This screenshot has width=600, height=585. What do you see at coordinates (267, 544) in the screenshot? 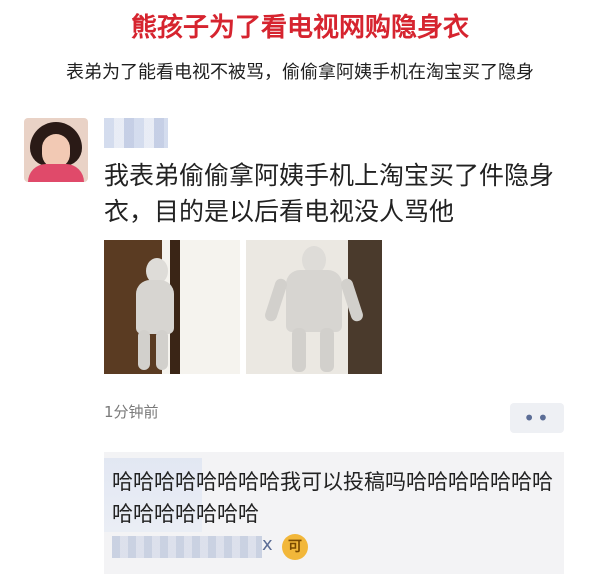
I see `comment-footer-suffix: x` at bounding box center [267, 544].